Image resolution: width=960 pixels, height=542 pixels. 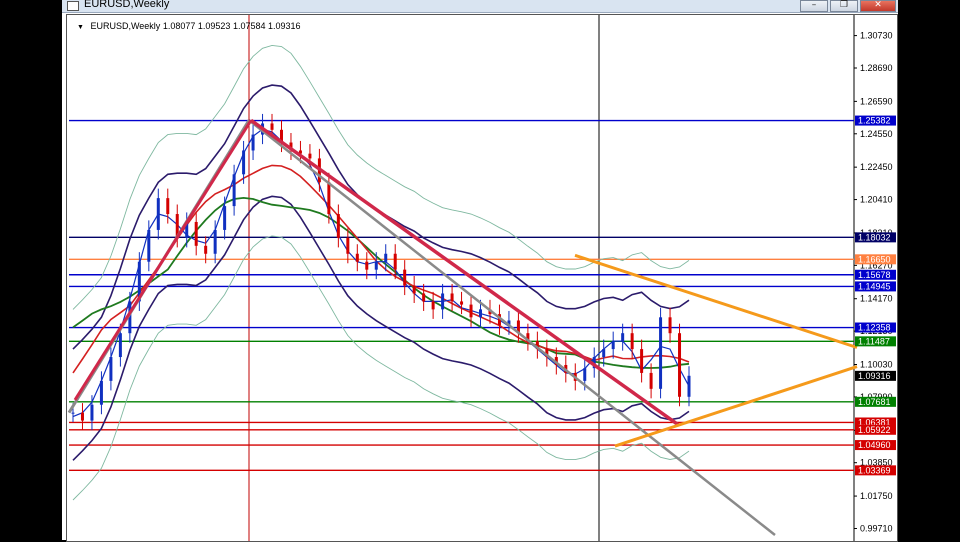 I want to click on close-value: 1.09316, so click(x=284, y=26).